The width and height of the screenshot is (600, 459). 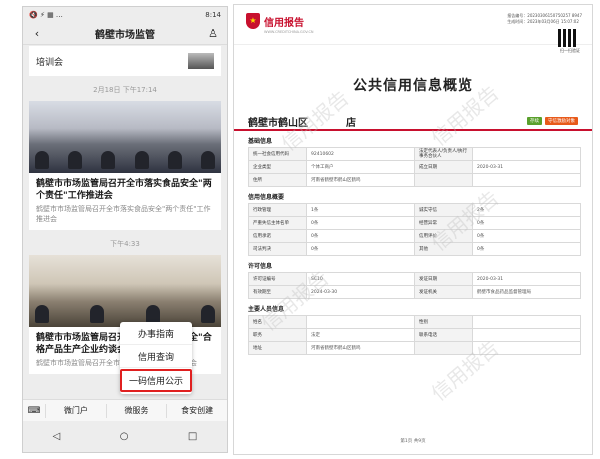 I want to click on menu-food-safety: 食安创建, so click(x=196, y=410).